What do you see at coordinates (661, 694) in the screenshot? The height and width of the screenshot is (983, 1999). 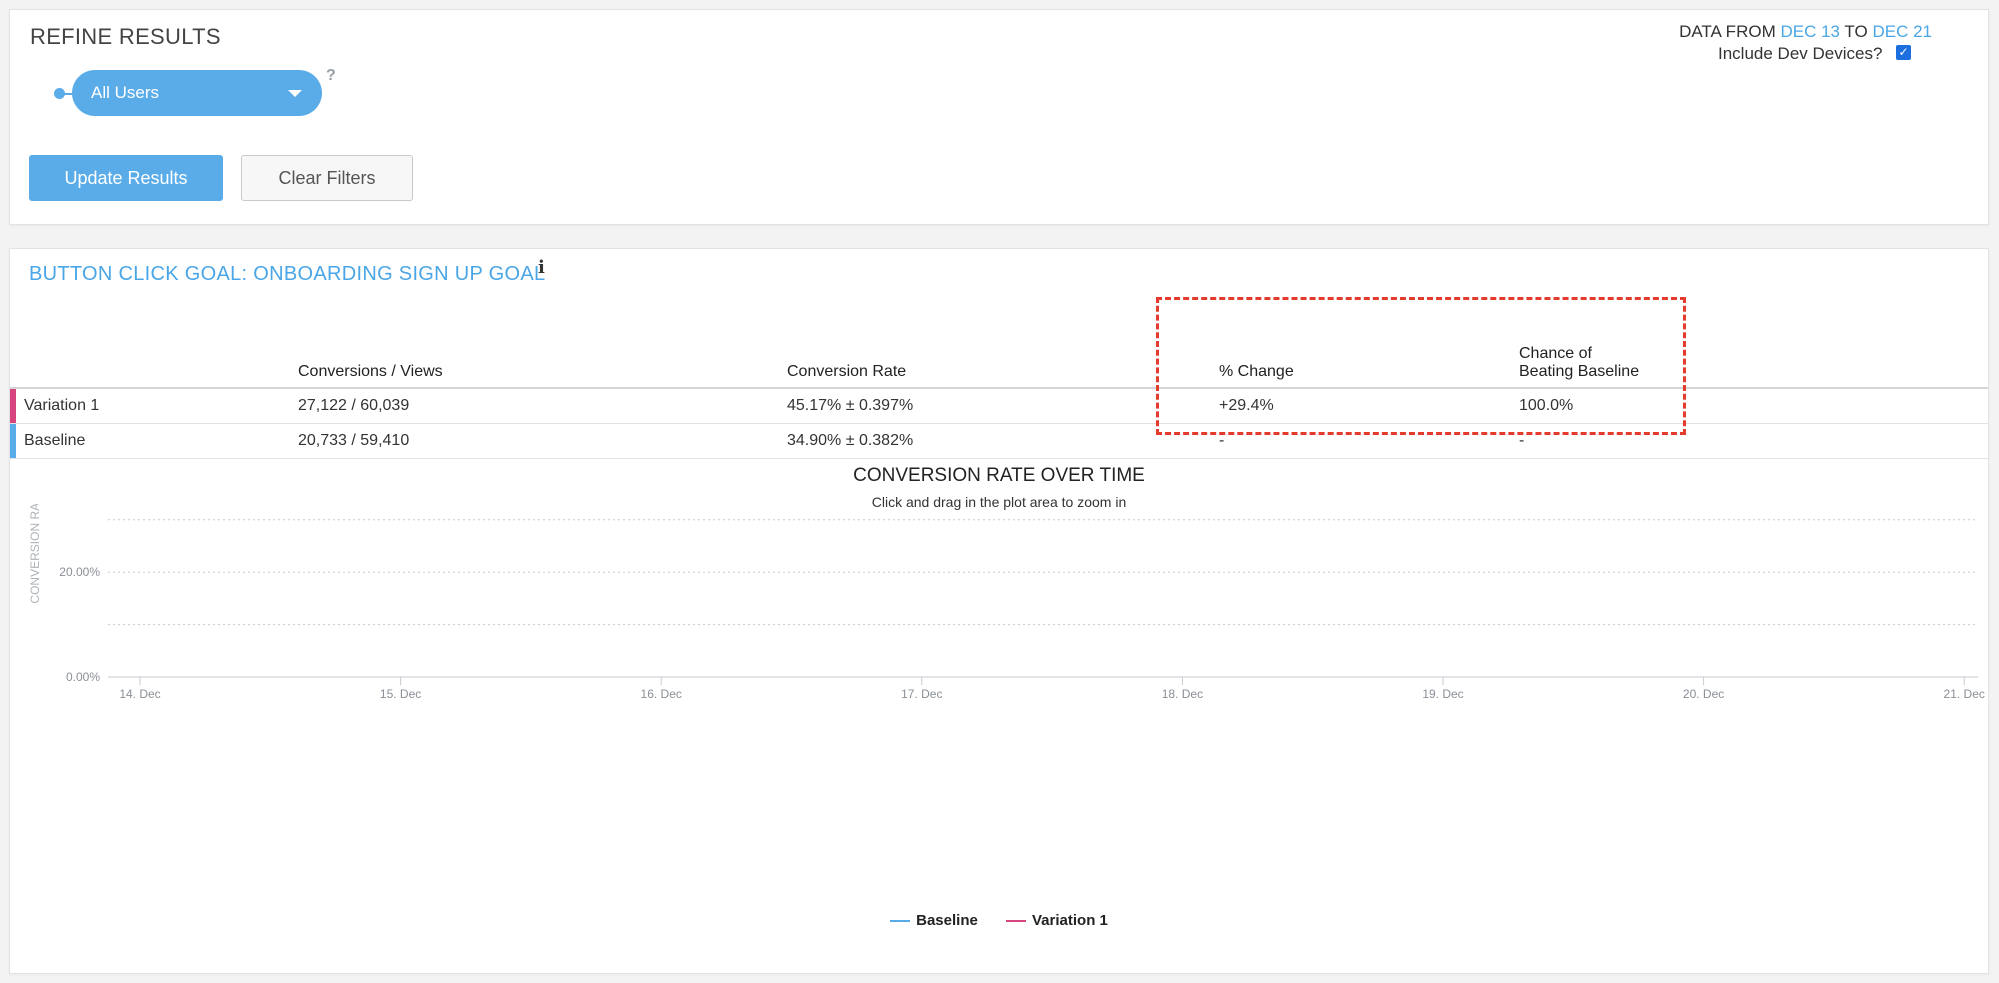 I see `x-tick-label: 16. Dec` at bounding box center [661, 694].